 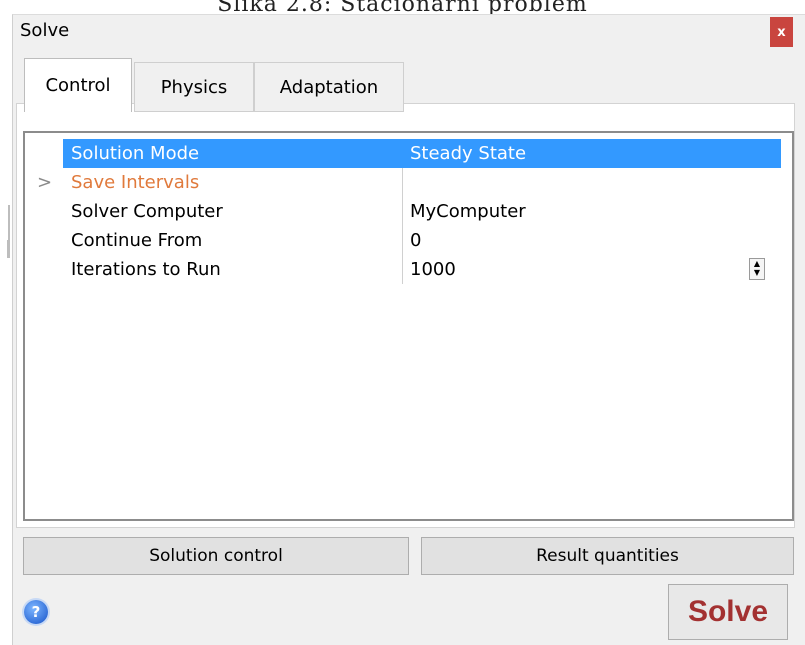 What do you see at coordinates (45, 30) in the screenshot?
I see `dialog-title: Solve` at bounding box center [45, 30].